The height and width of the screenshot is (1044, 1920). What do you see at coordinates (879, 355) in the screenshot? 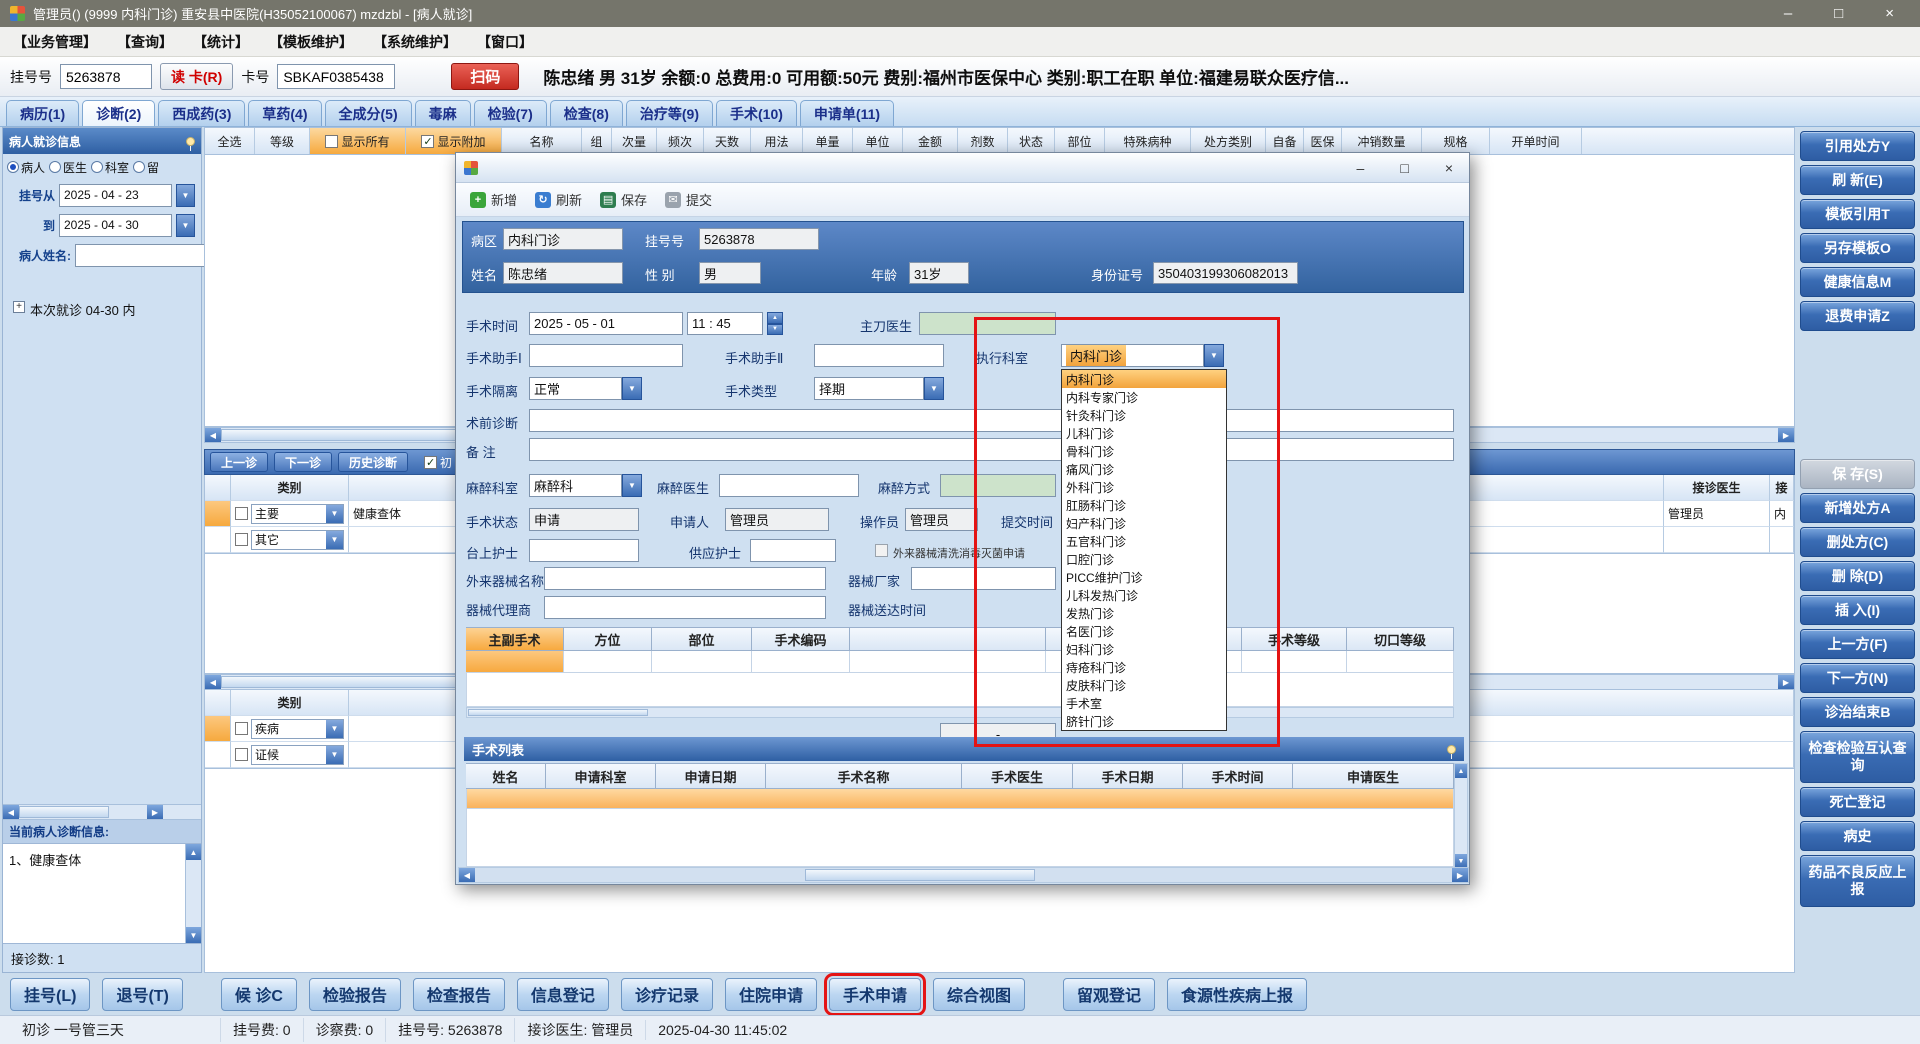
I see `assistant2-field` at bounding box center [879, 355].